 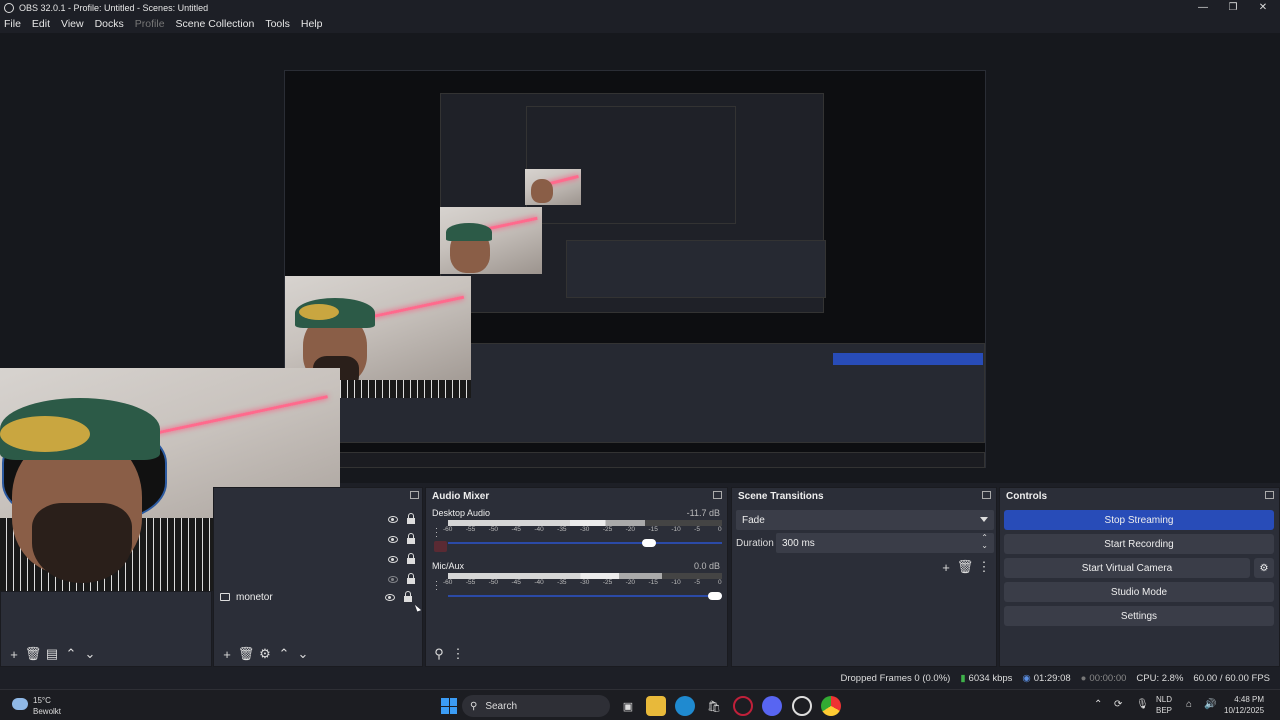 I want to click on add-source-icon: +, so click(x=227, y=654).